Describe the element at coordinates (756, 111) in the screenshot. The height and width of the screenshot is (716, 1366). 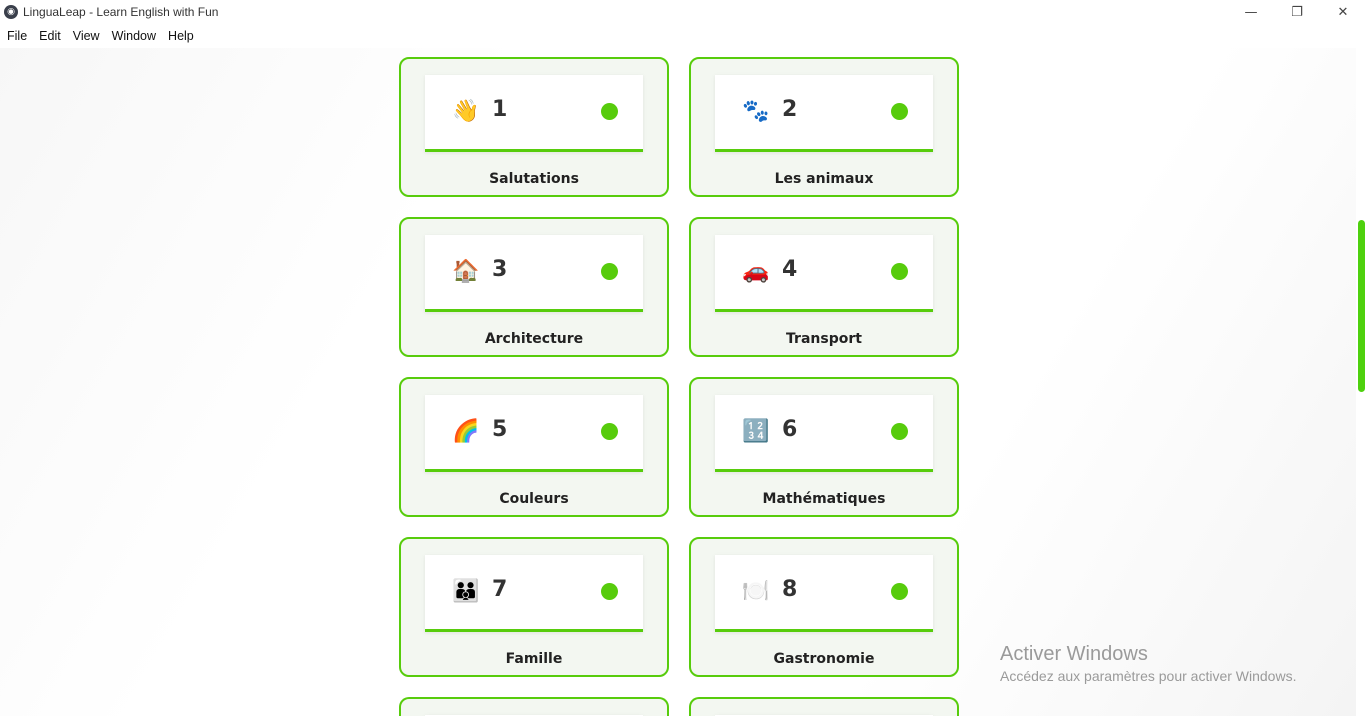
I see `paw-prints-icon: 🐾` at that location.